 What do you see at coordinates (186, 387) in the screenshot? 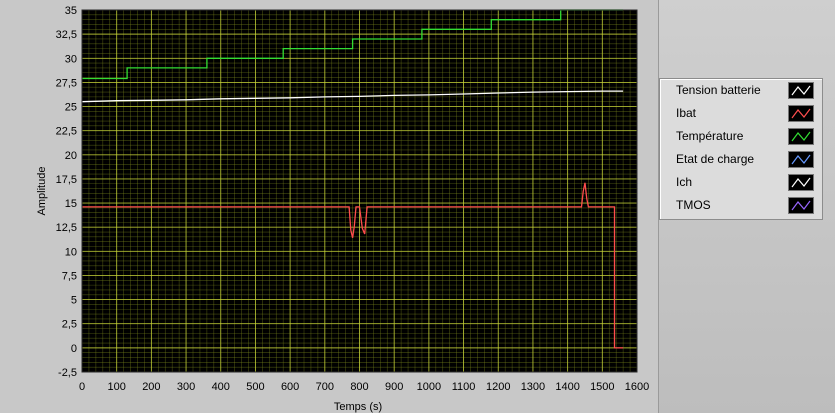
I see `x-tick-label: 300` at bounding box center [186, 387].